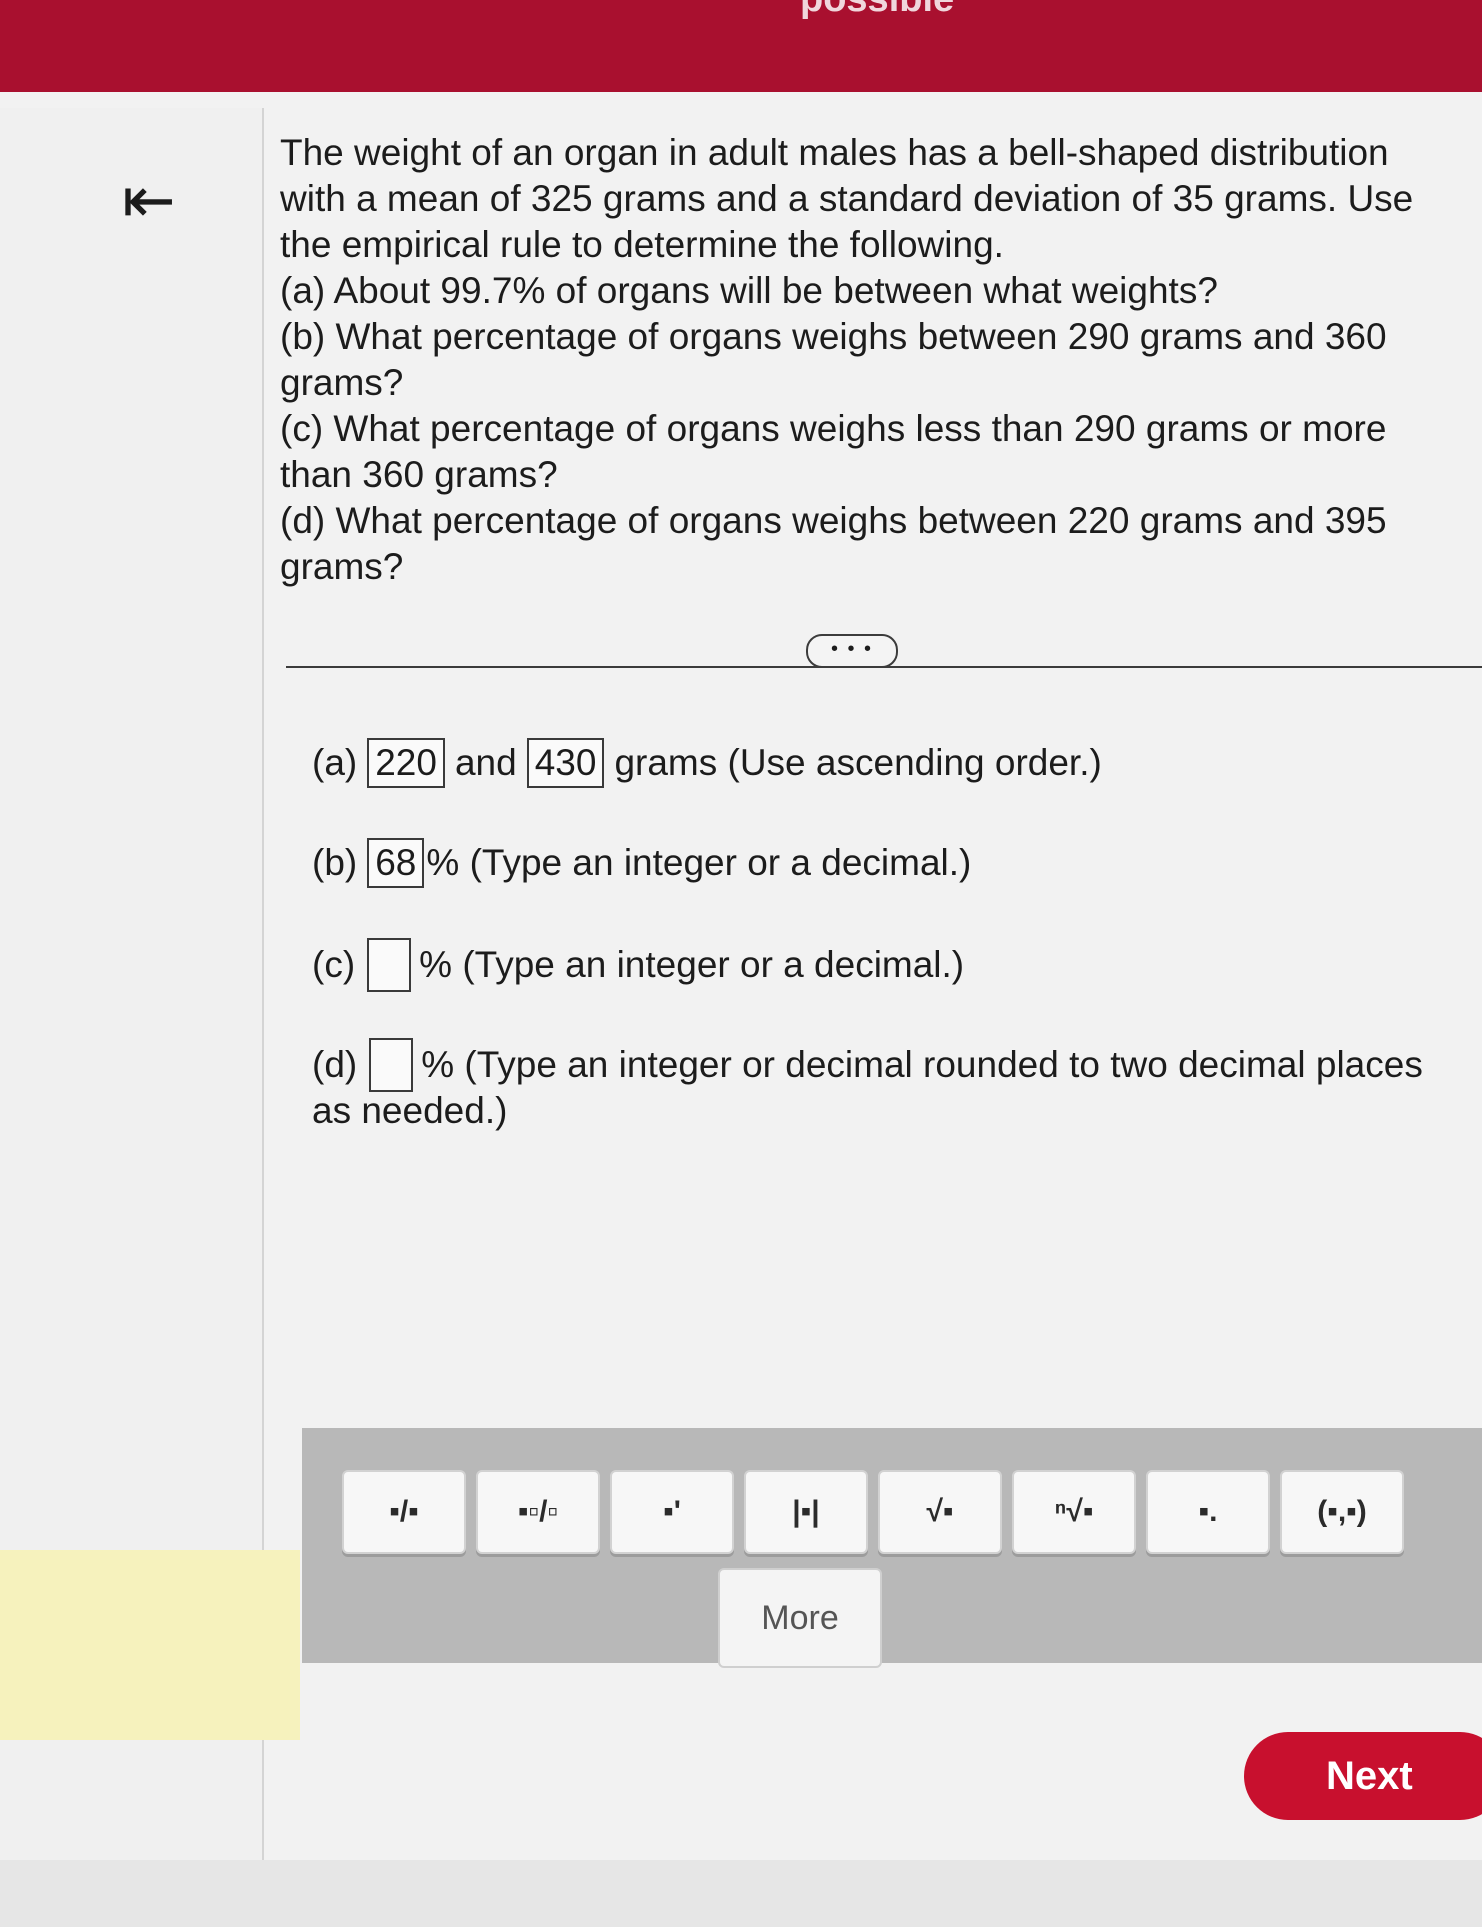 The height and width of the screenshot is (1927, 1482). I want to click on answer-row-d-continued: as needed.), so click(409, 1111).